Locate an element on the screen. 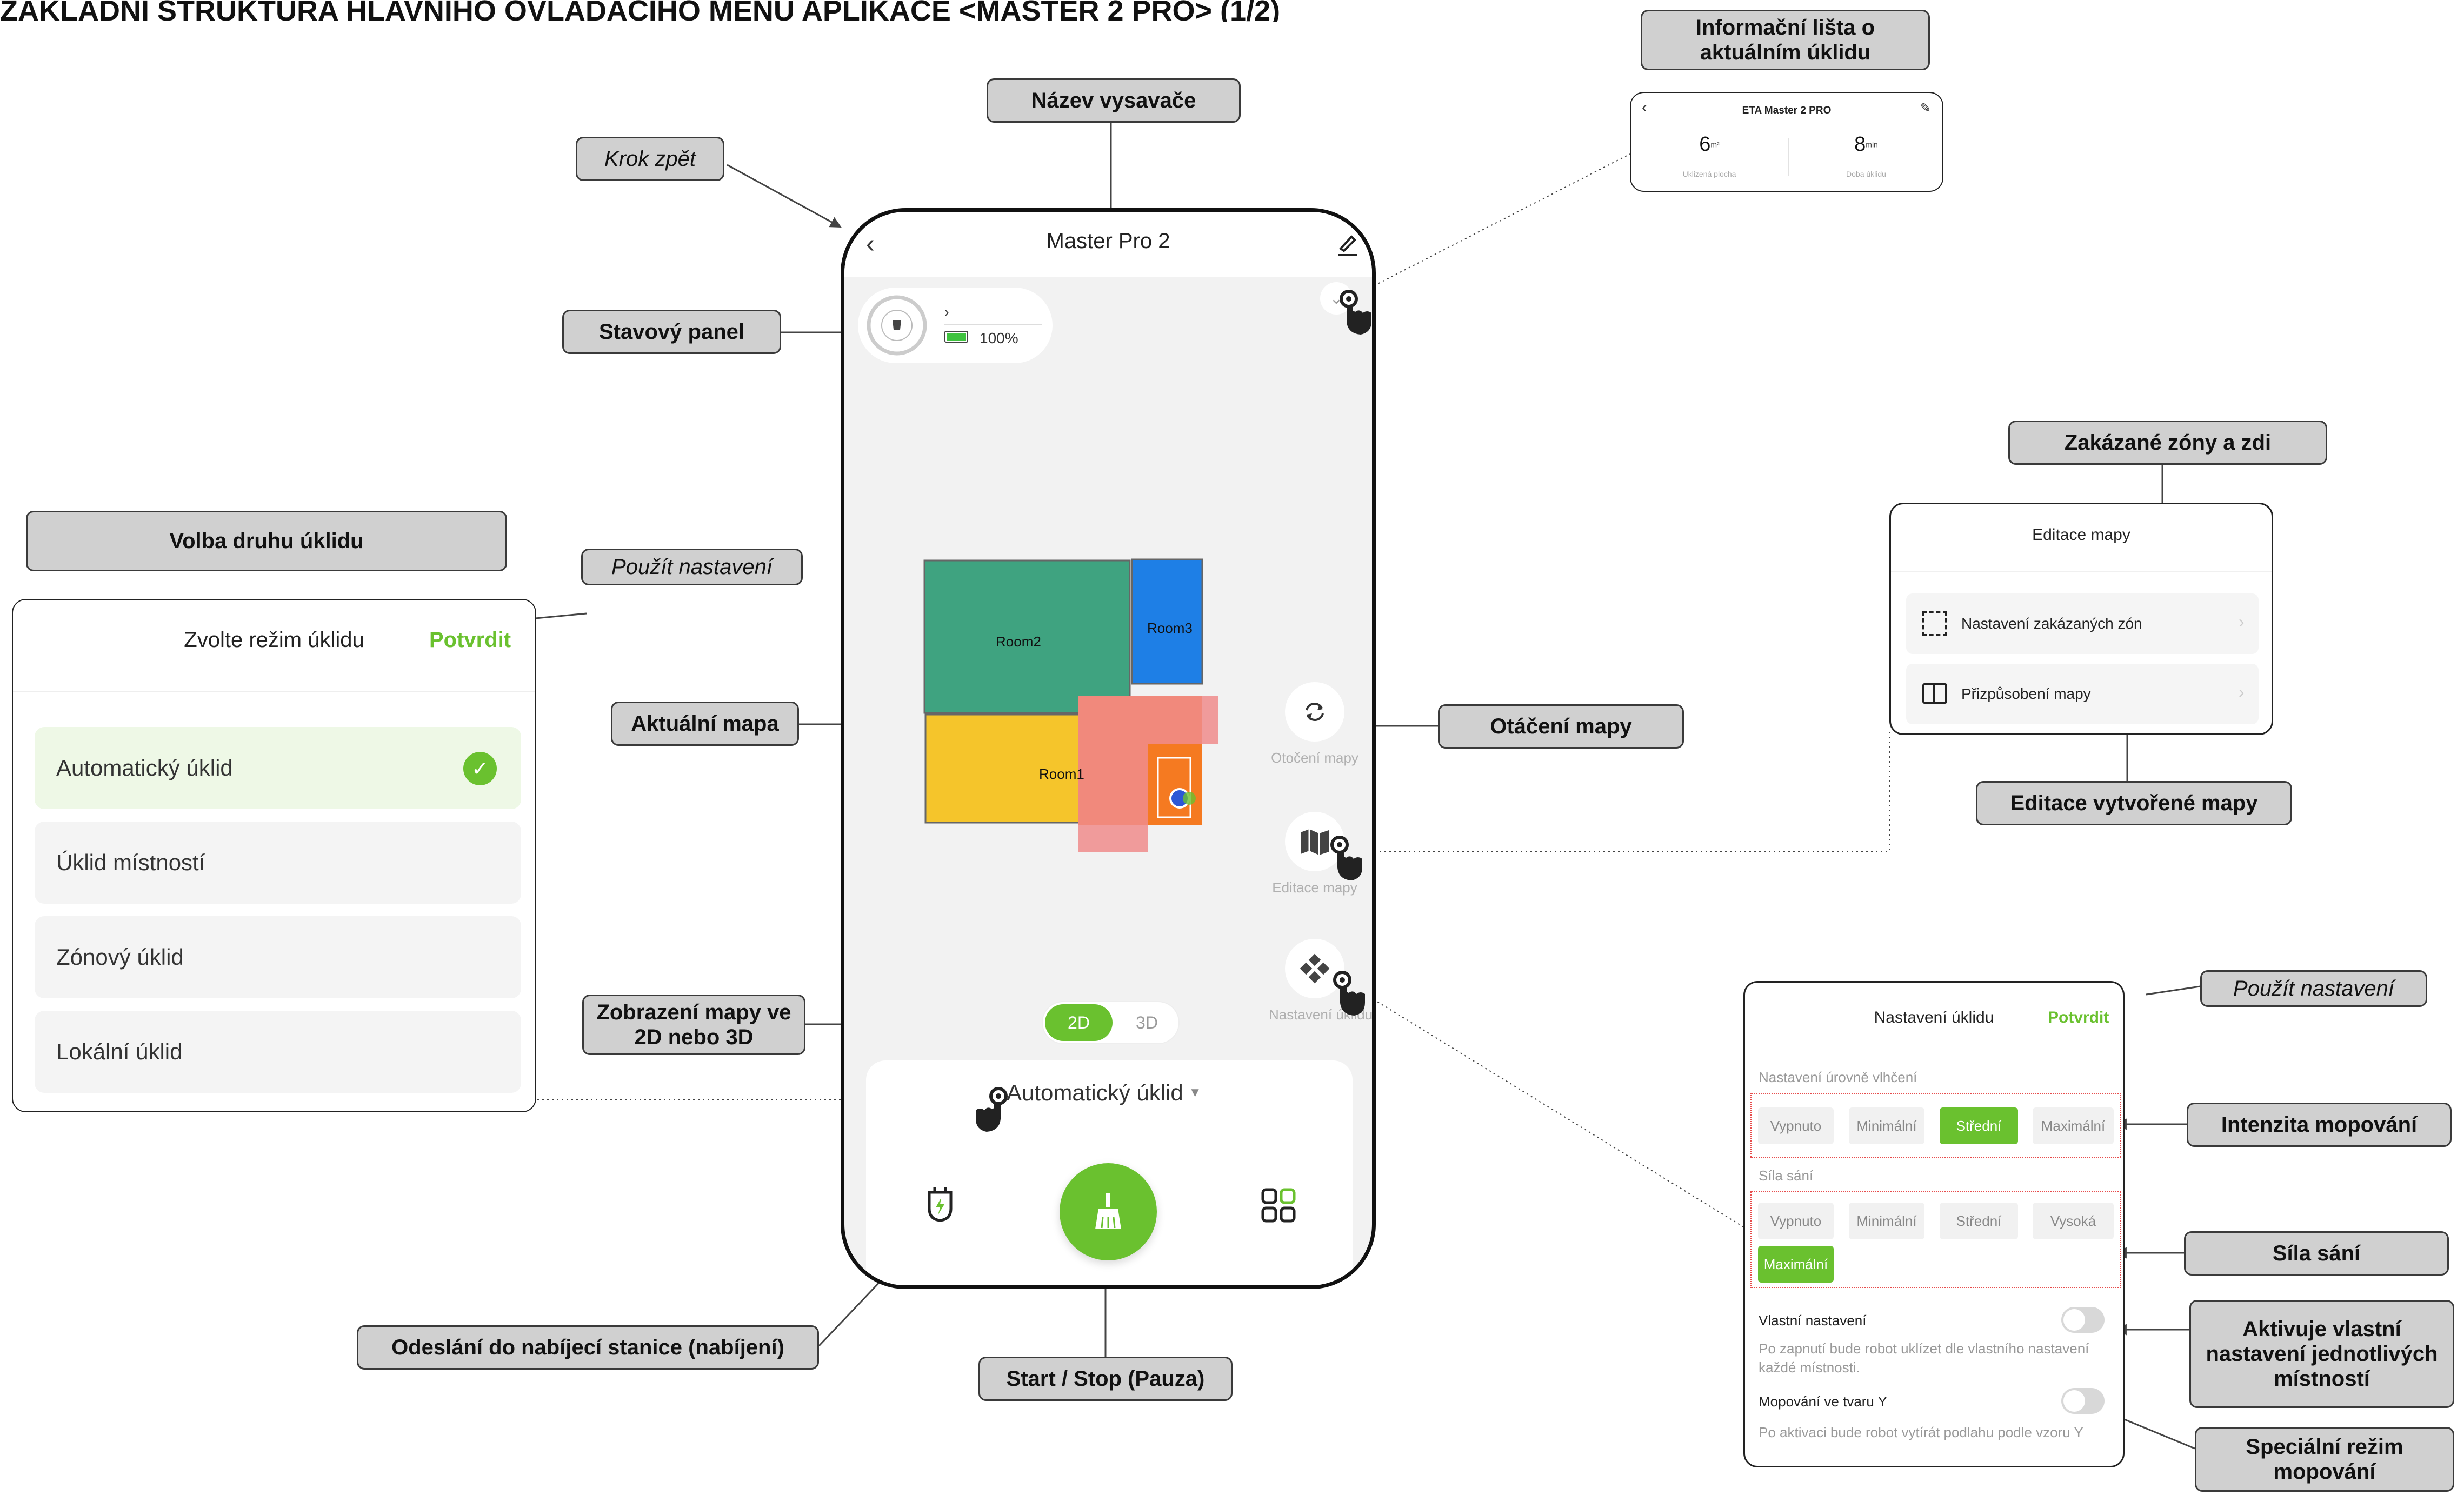 This screenshot has width=2464, height=1495. view-2d-button: 2D is located at coordinates (1079, 1022).